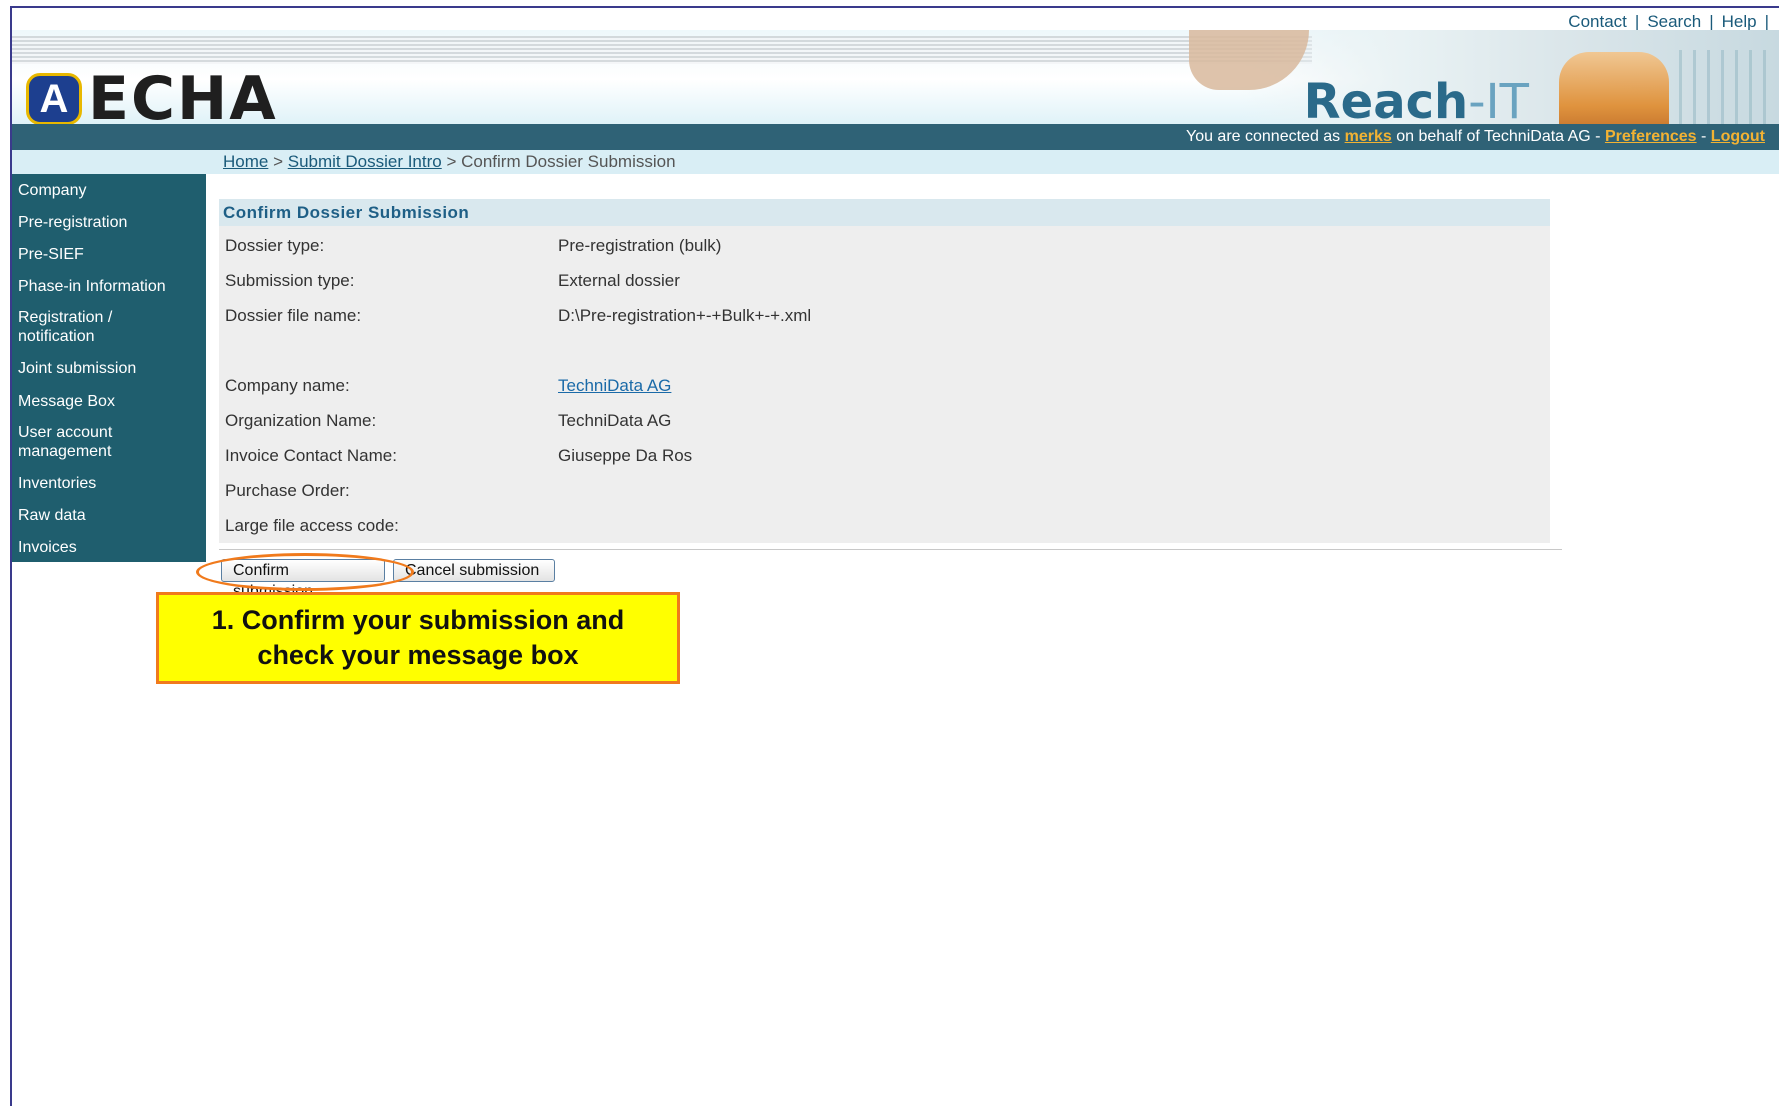 This screenshot has width=1779, height=1106. What do you see at coordinates (1739, 22) in the screenshot?
I see `help-link: Help` at bounding box center [1739, 22].